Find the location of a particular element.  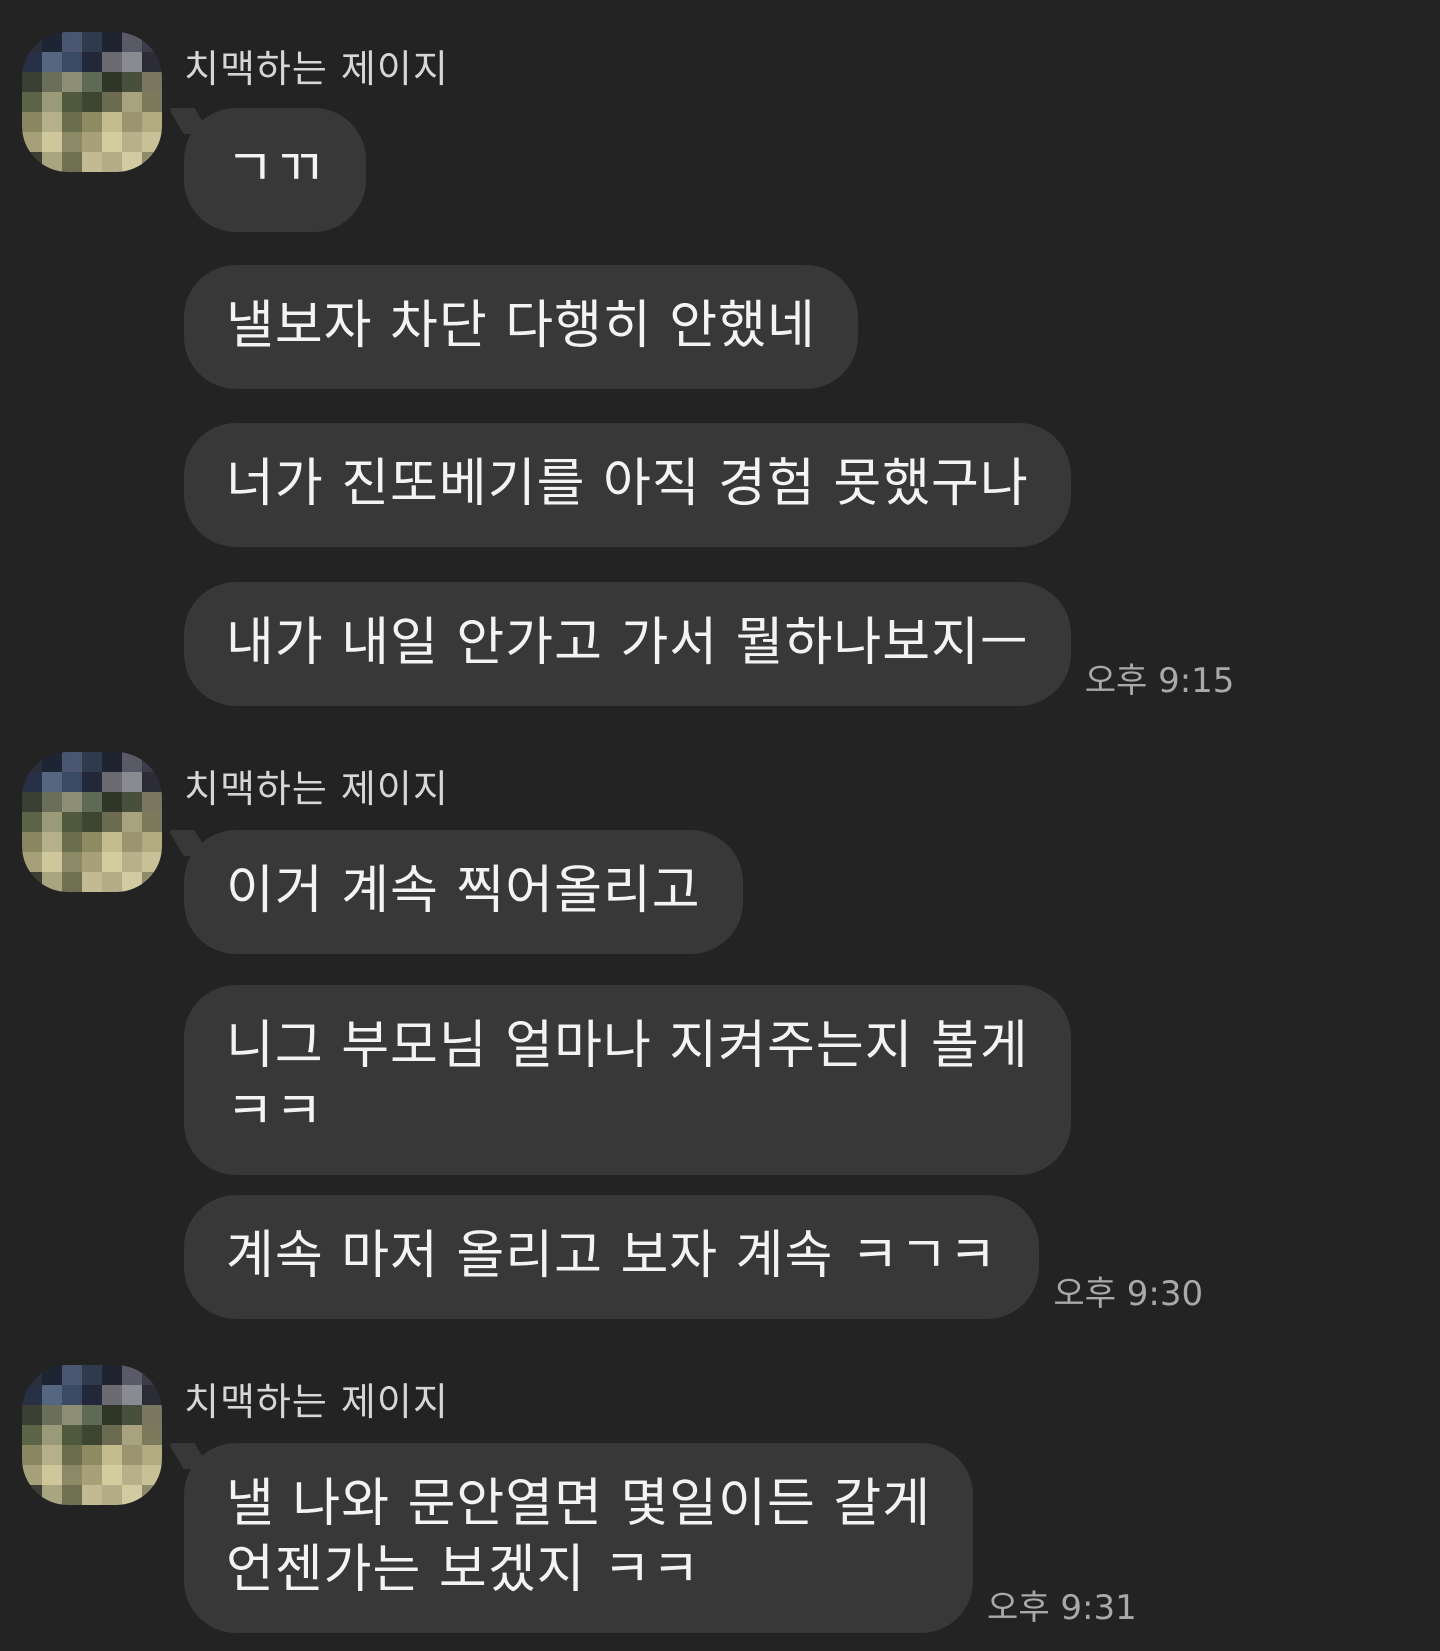

message-bubble: 너가 진또베기를 아직 경험 못했구나 is located at coordinates (627, 485).